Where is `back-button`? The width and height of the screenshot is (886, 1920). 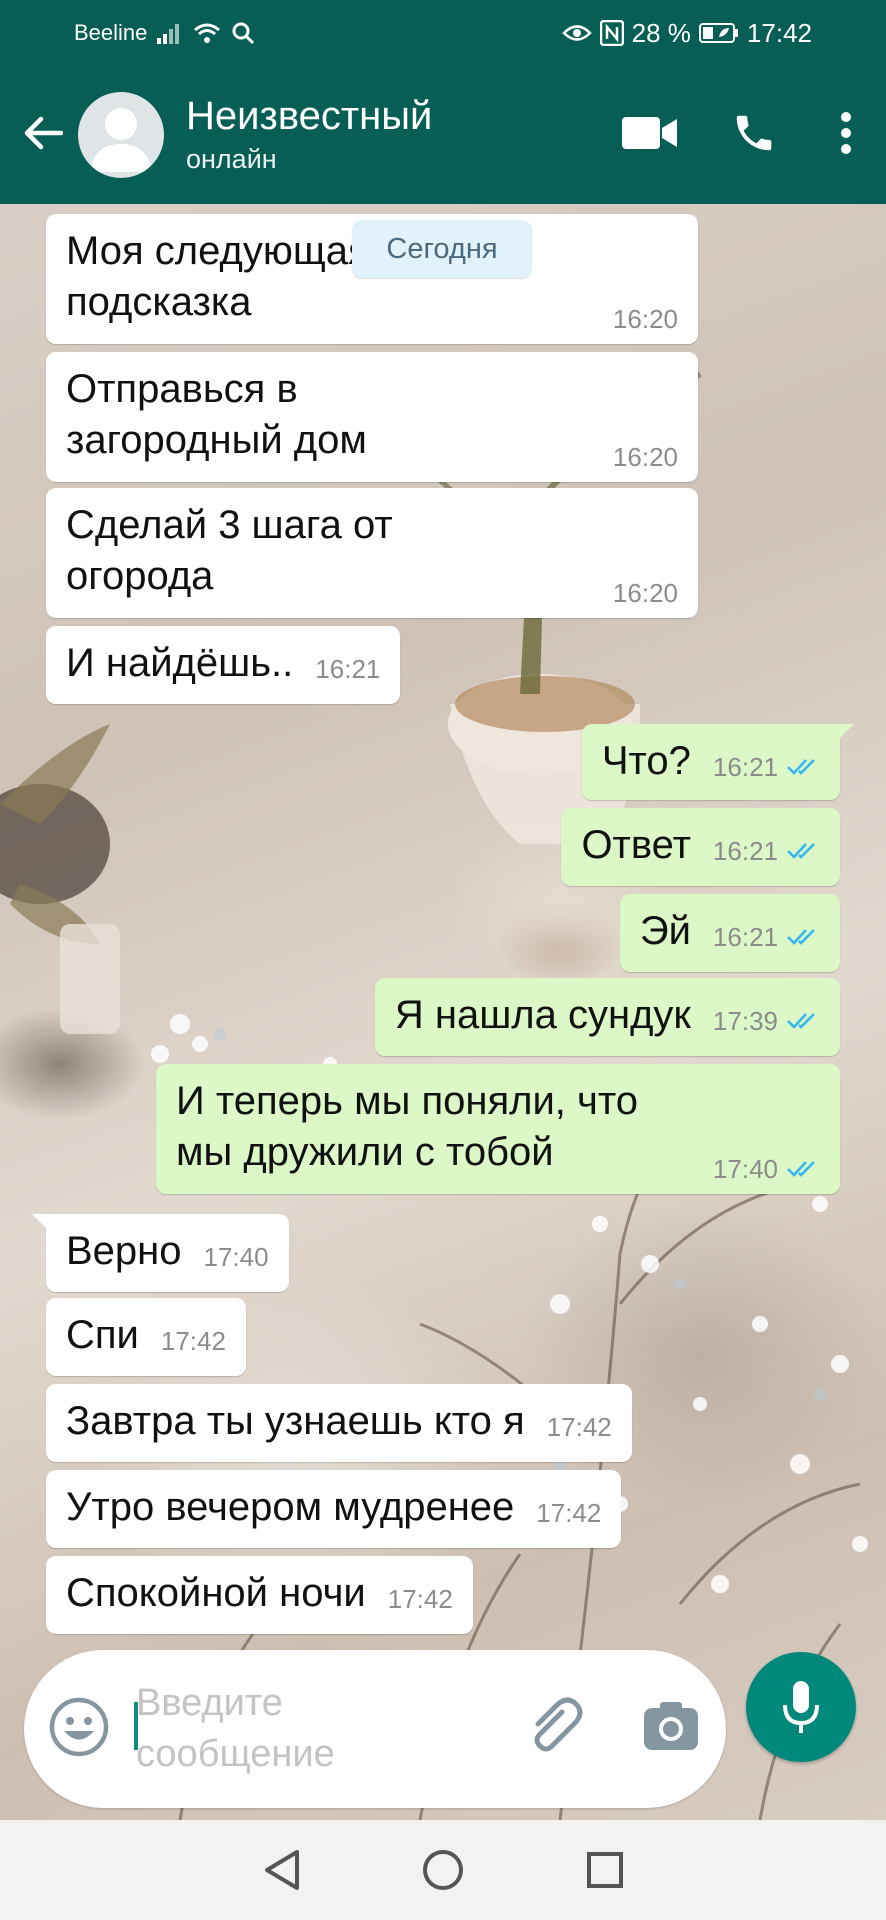
back-button is located at coordinates (43, 135).